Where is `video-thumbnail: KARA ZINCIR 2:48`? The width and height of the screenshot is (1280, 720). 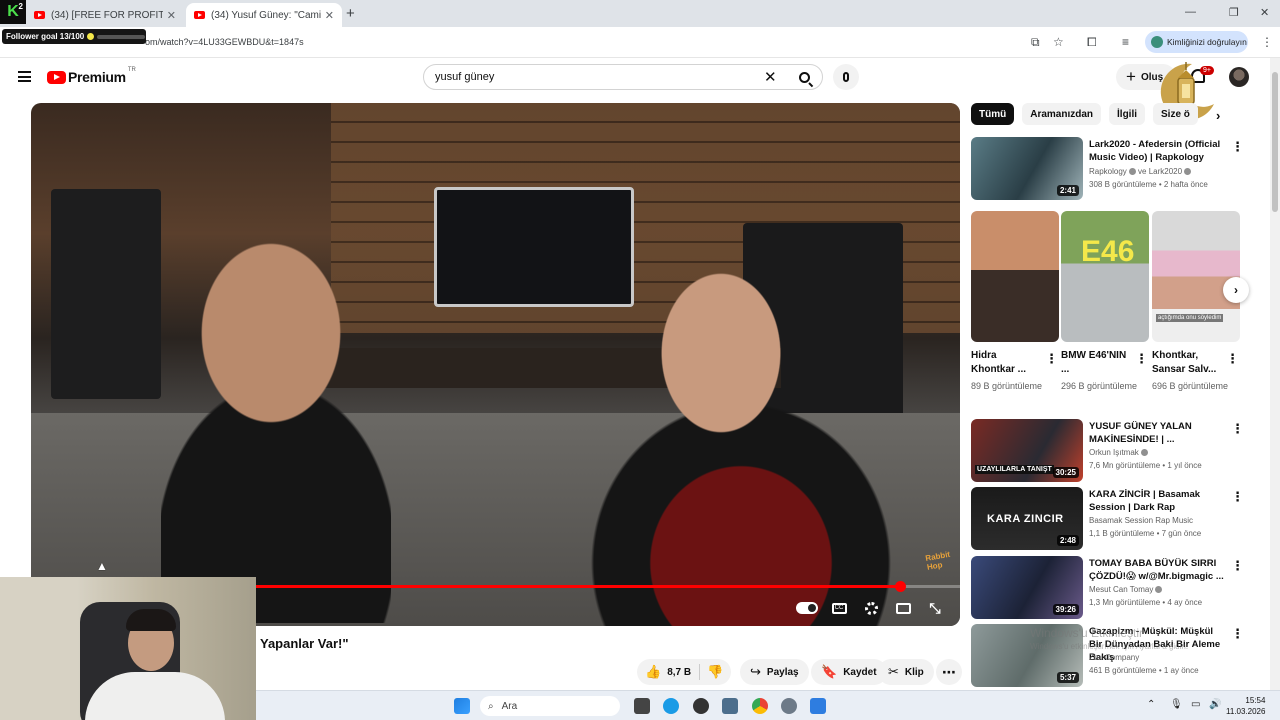
video-thumbnail: KARA ZINCIR 2:48 is located at coordinates (1027, 518).